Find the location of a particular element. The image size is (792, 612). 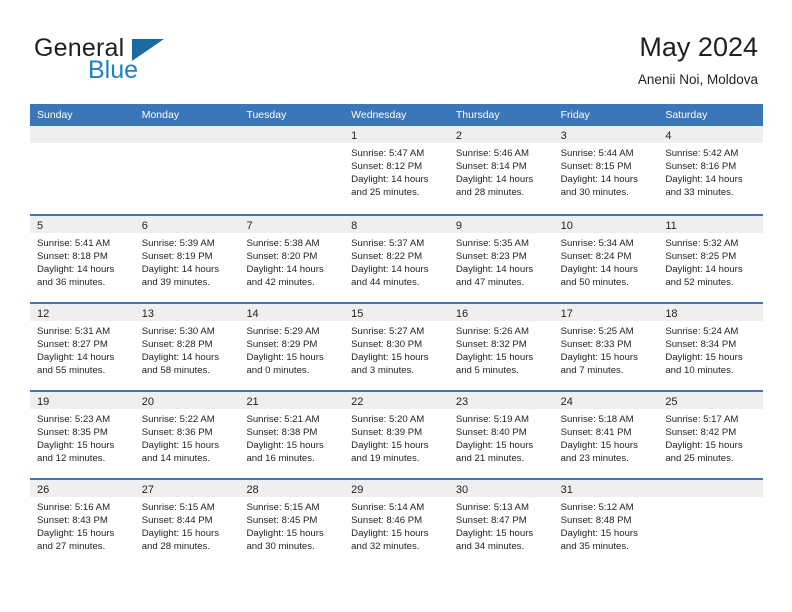

weekday-header-saturday: Saturday is located at coordinates (686, 115).